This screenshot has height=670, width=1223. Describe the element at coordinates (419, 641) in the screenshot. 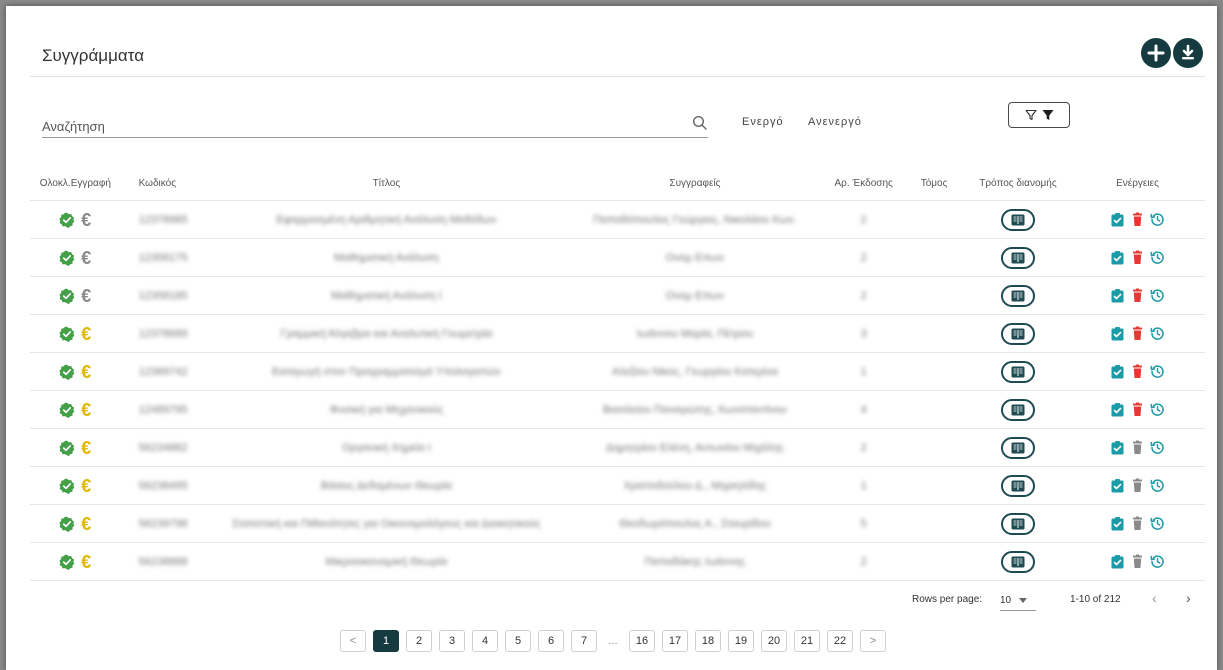

I see `page-button: 2` at that location.